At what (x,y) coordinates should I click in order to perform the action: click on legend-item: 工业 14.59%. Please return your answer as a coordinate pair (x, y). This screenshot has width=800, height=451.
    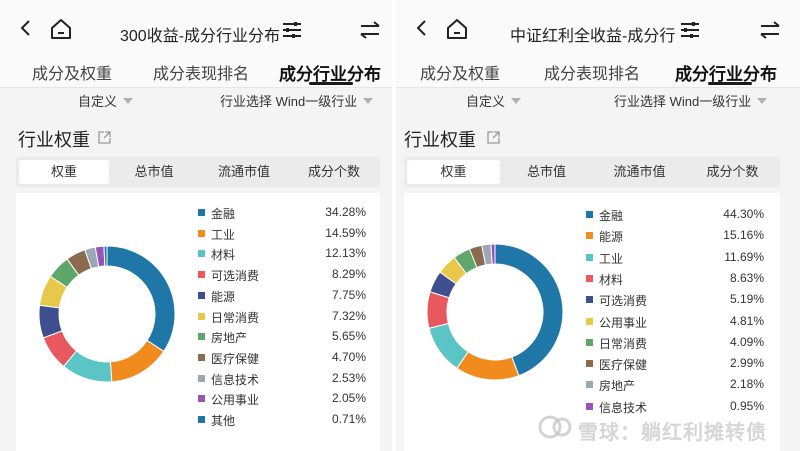
    Looking at the image, I should click on (282, 235).